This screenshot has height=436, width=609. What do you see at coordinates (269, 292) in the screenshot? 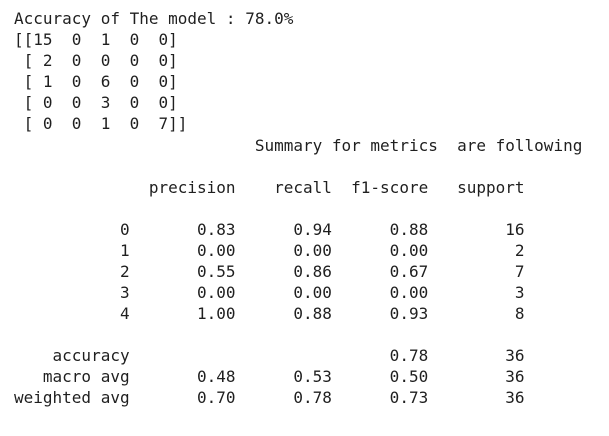
I see `report-row-3: 3 0.00 0.00 0.00 3` at bounding box center [269, 292].